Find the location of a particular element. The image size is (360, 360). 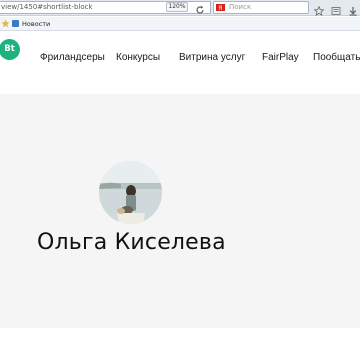

search-engine-icon: Я is located at coordinates (220, 8).